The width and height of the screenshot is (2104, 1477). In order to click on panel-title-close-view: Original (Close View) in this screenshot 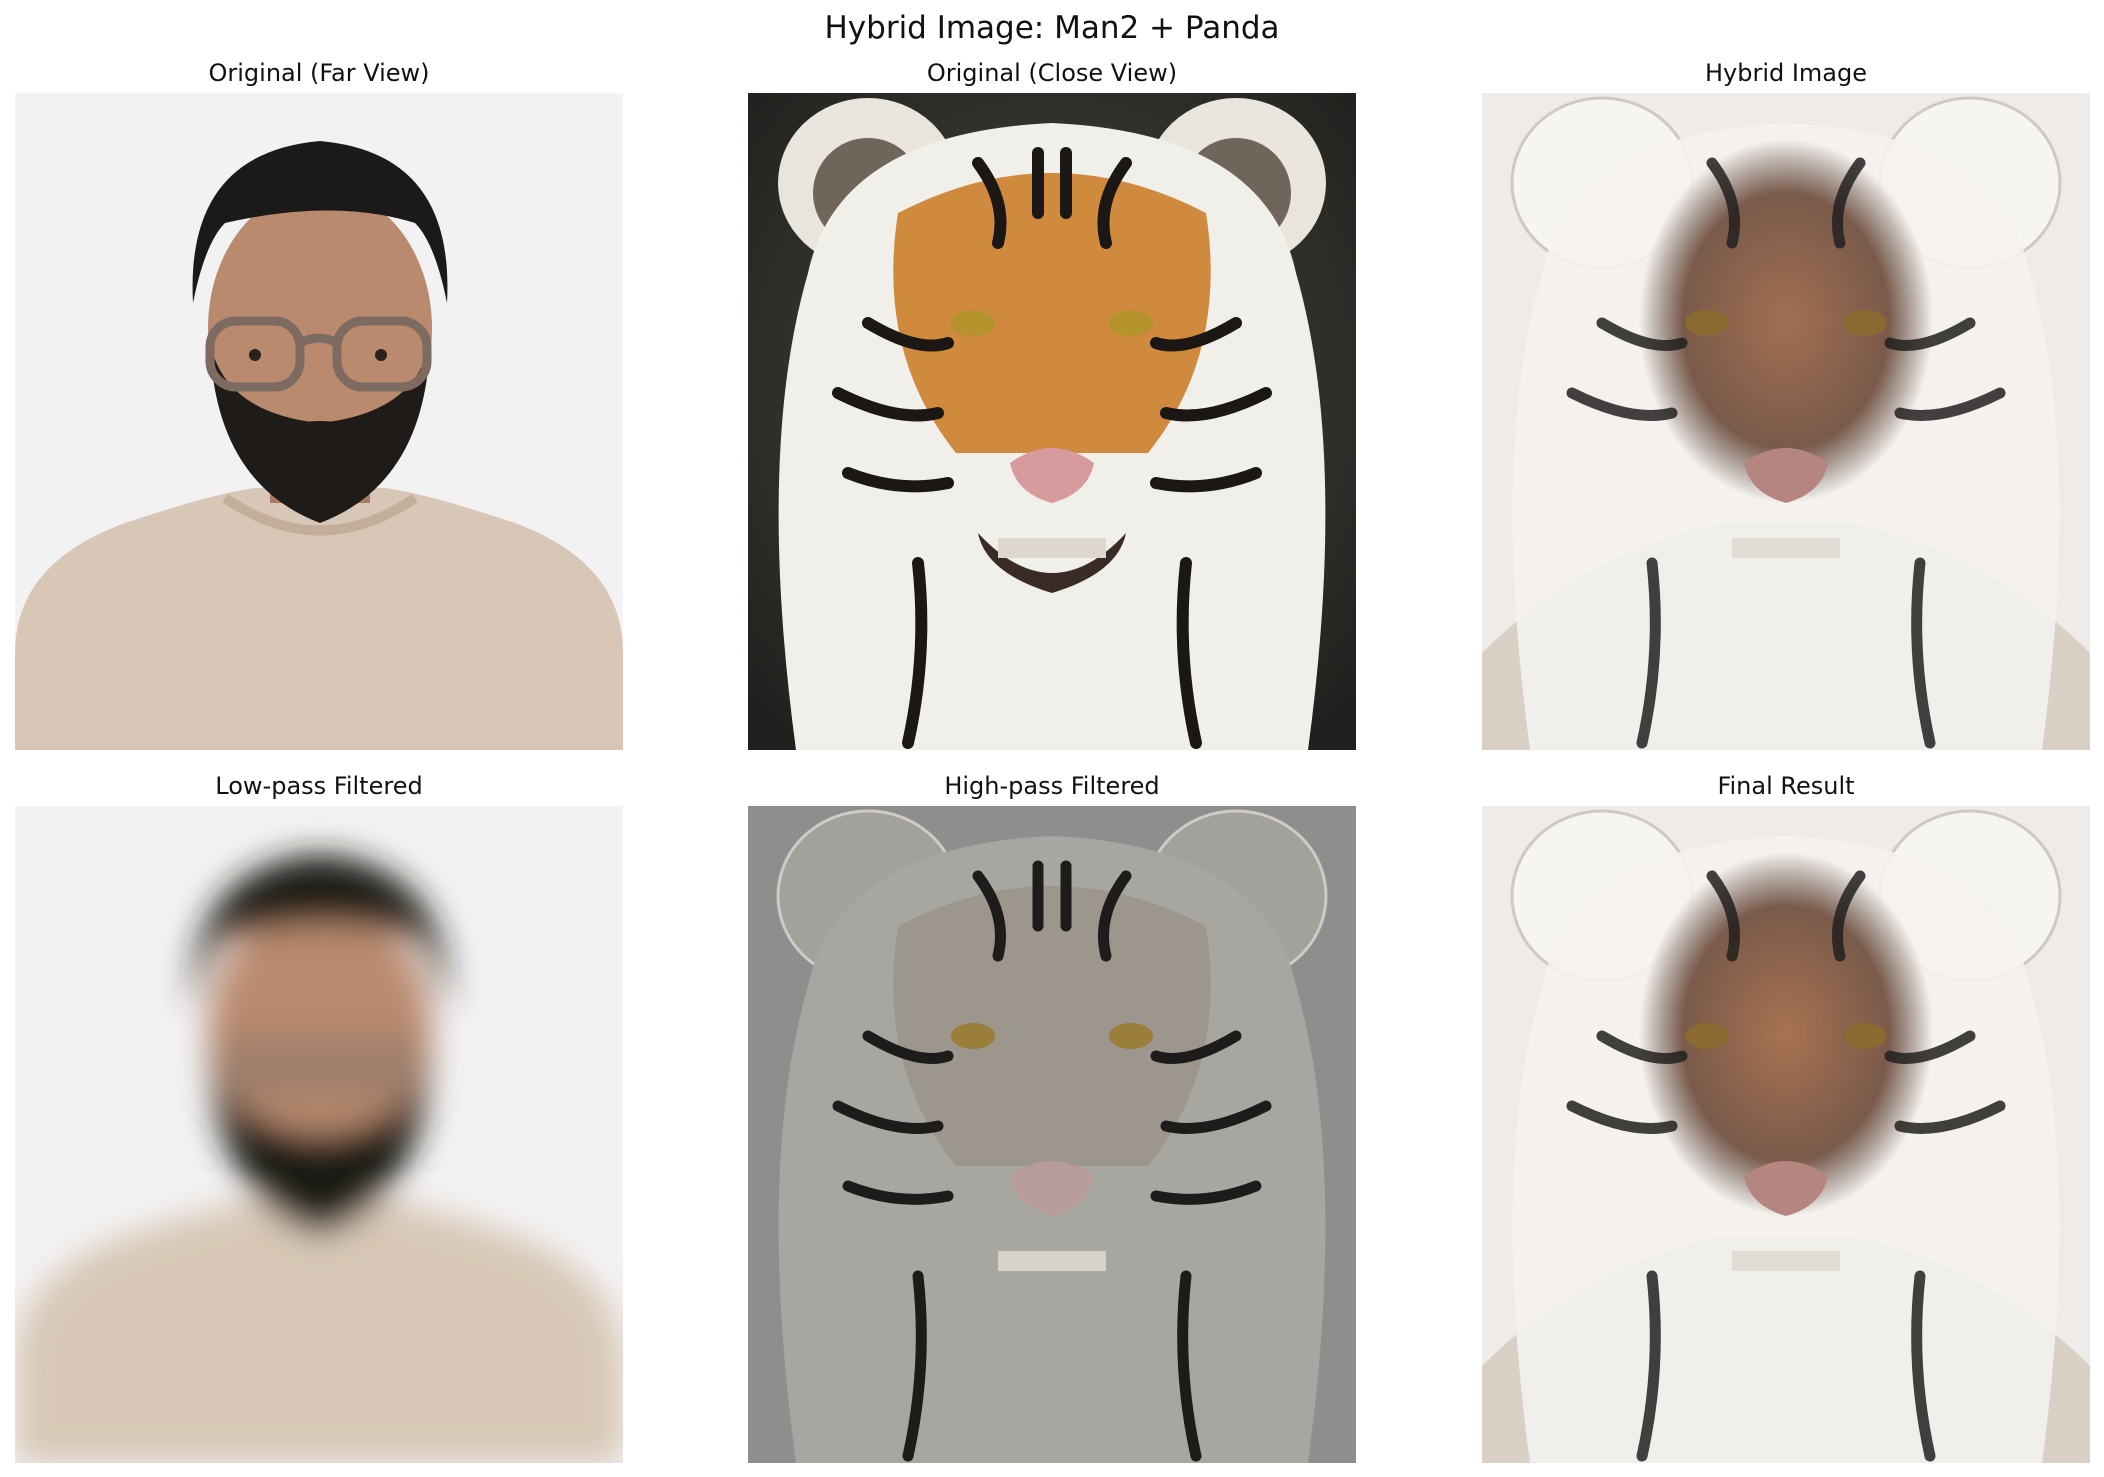, I will do `click(1052, 73)`.